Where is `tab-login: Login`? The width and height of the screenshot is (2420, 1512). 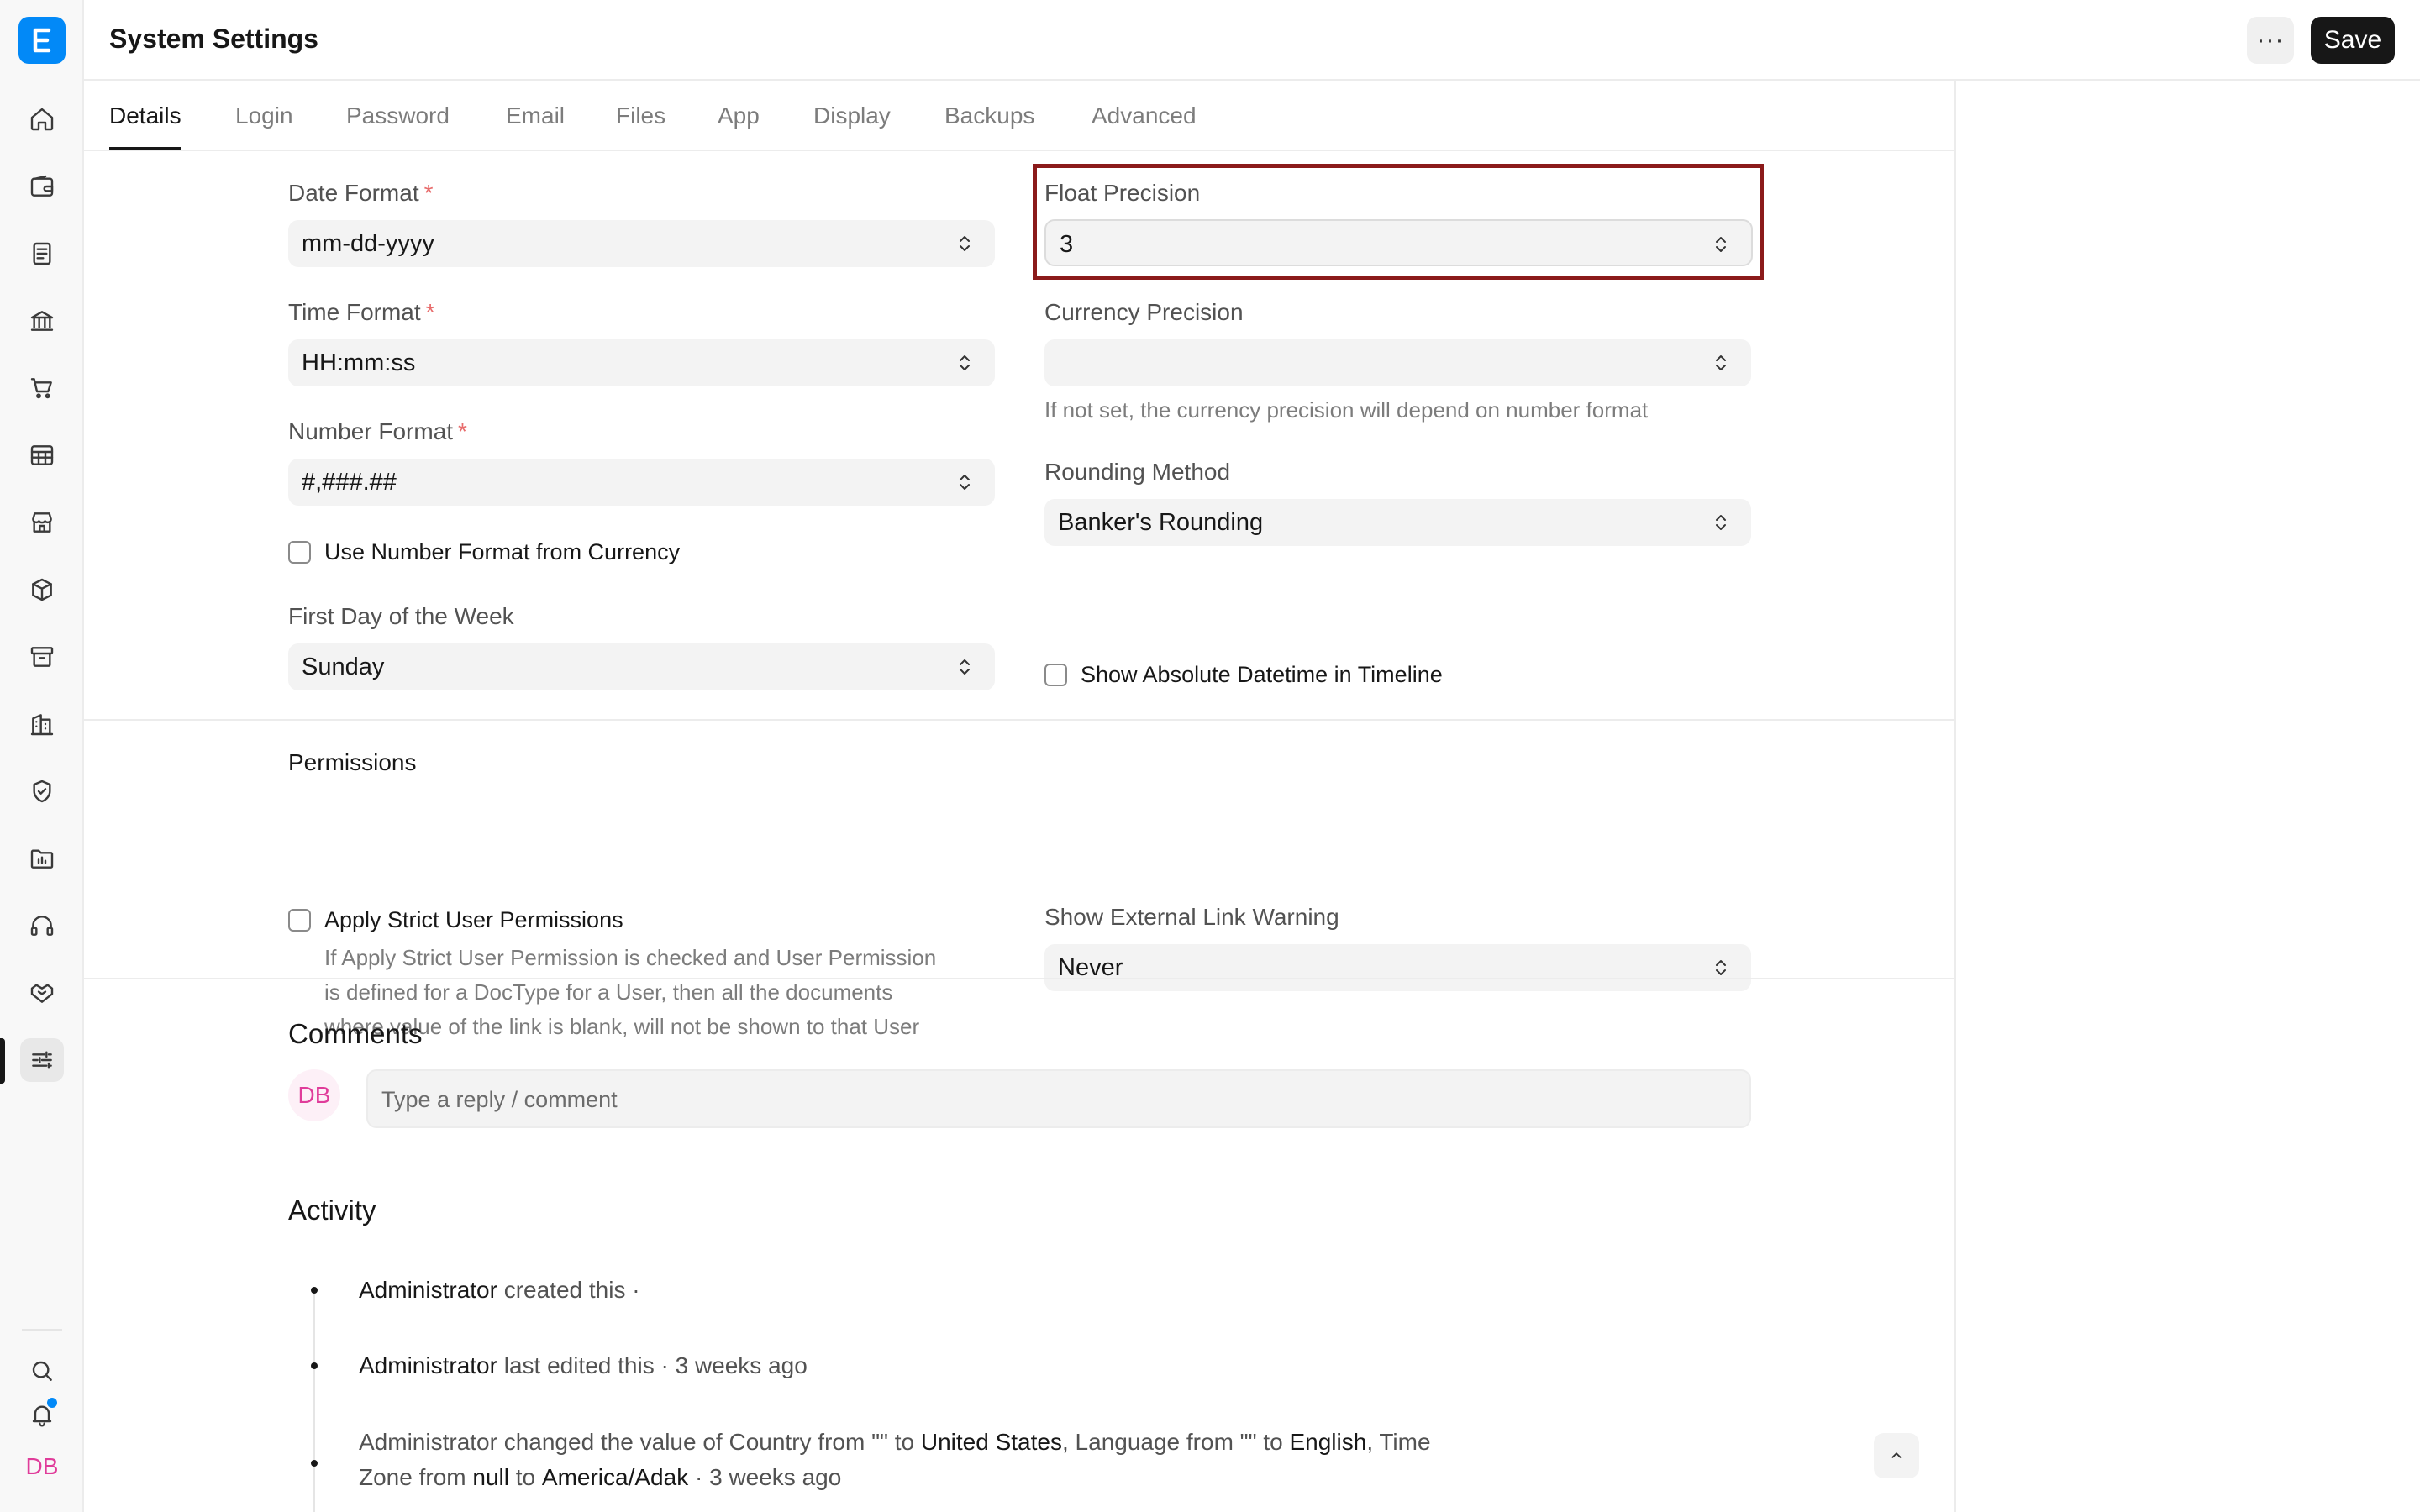
tab-login: Login is located at coordinates (264, 126).